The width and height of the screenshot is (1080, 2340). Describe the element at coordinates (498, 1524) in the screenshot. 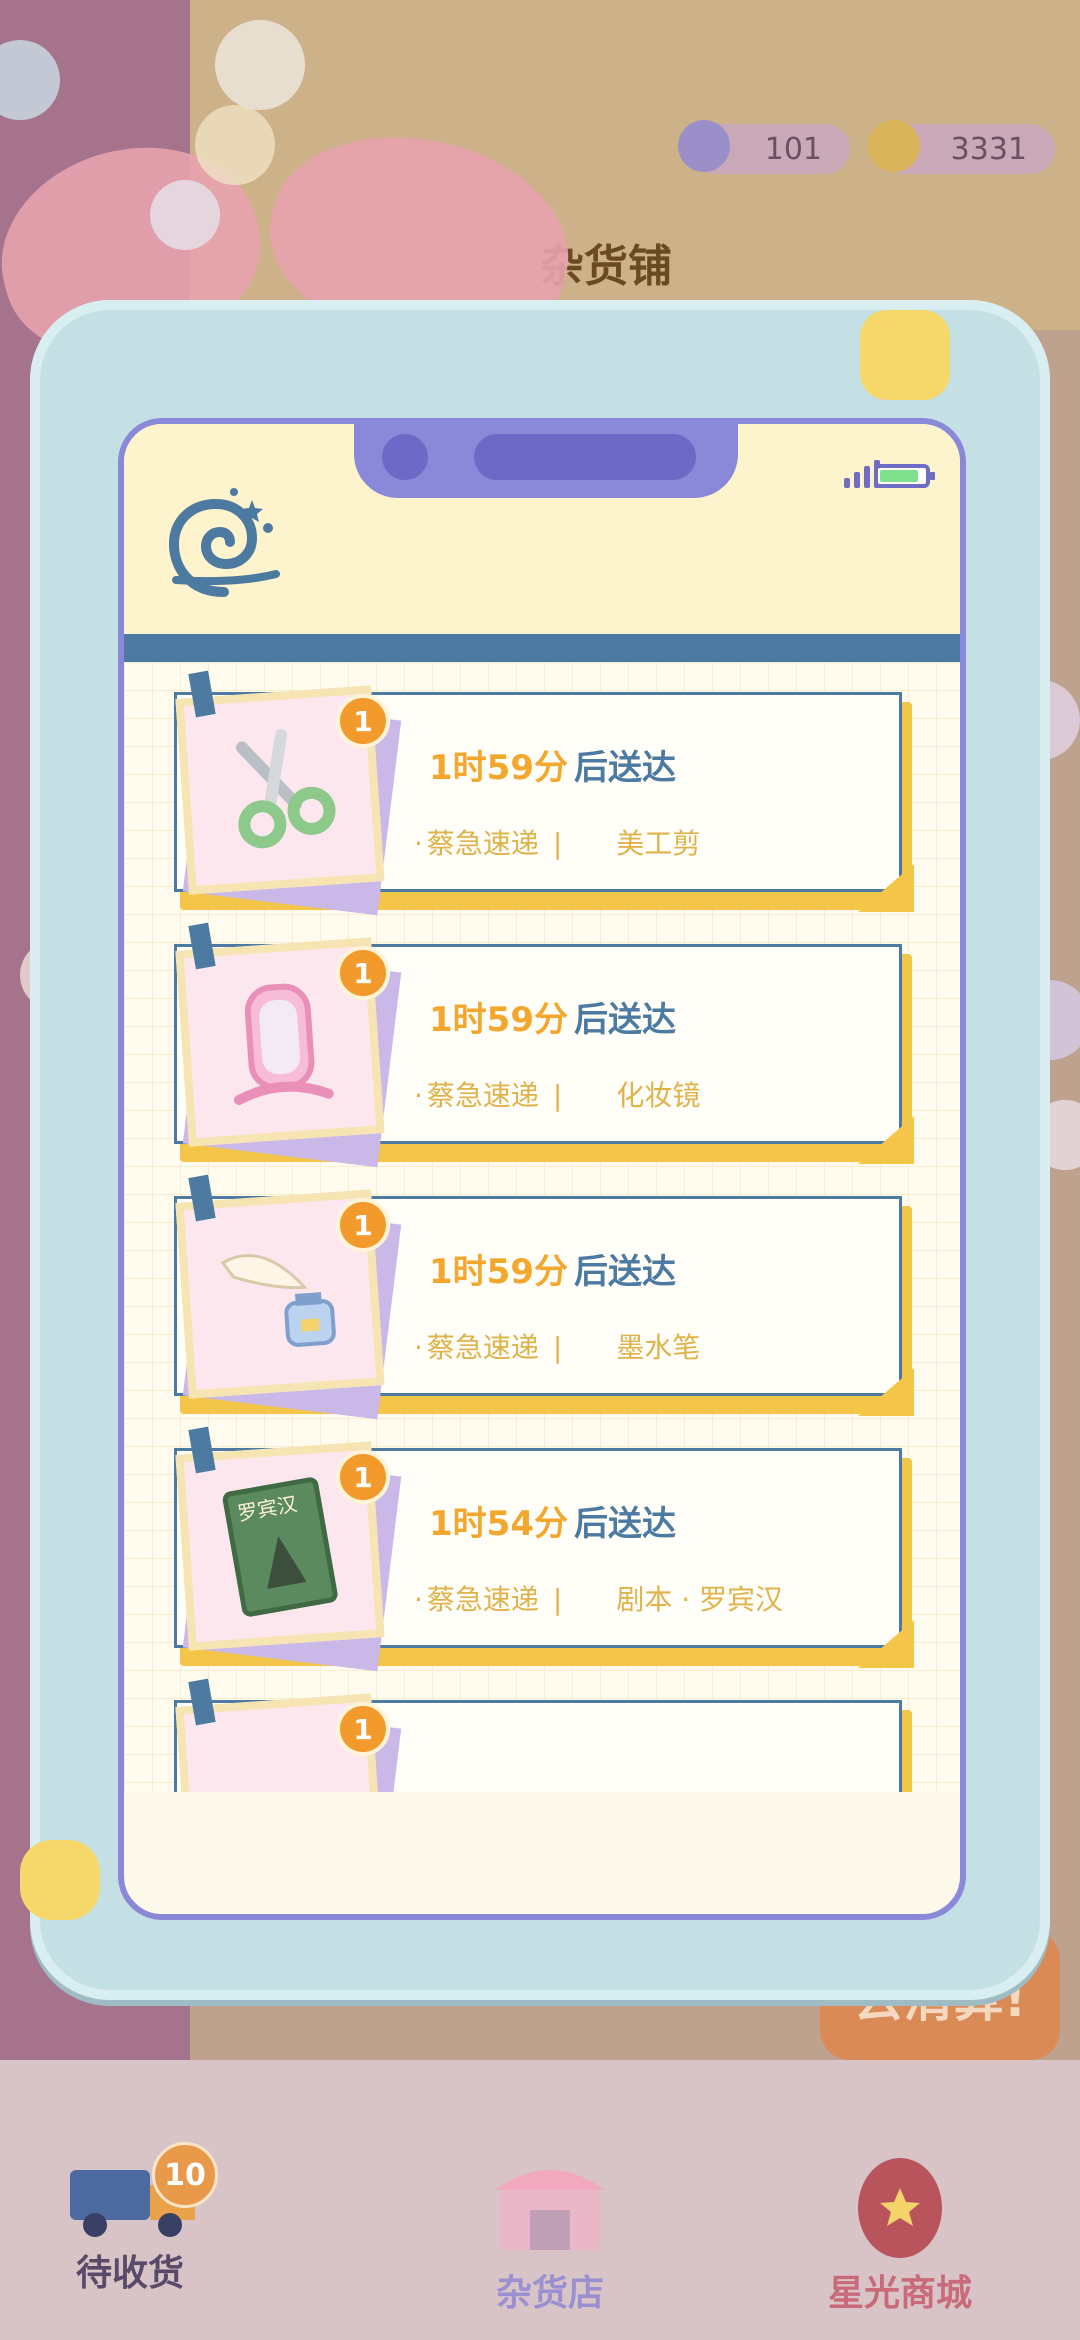

I see `eta-time: 1时54分` at that location.